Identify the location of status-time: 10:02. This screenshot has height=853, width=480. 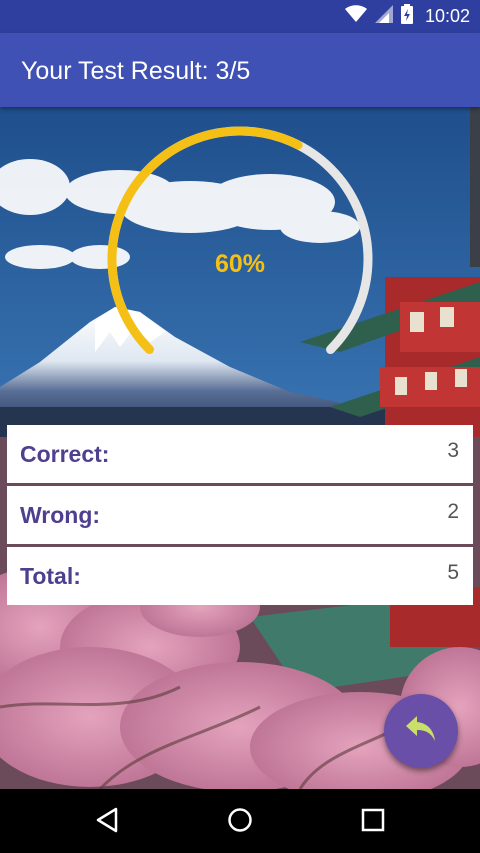
(447, 16).